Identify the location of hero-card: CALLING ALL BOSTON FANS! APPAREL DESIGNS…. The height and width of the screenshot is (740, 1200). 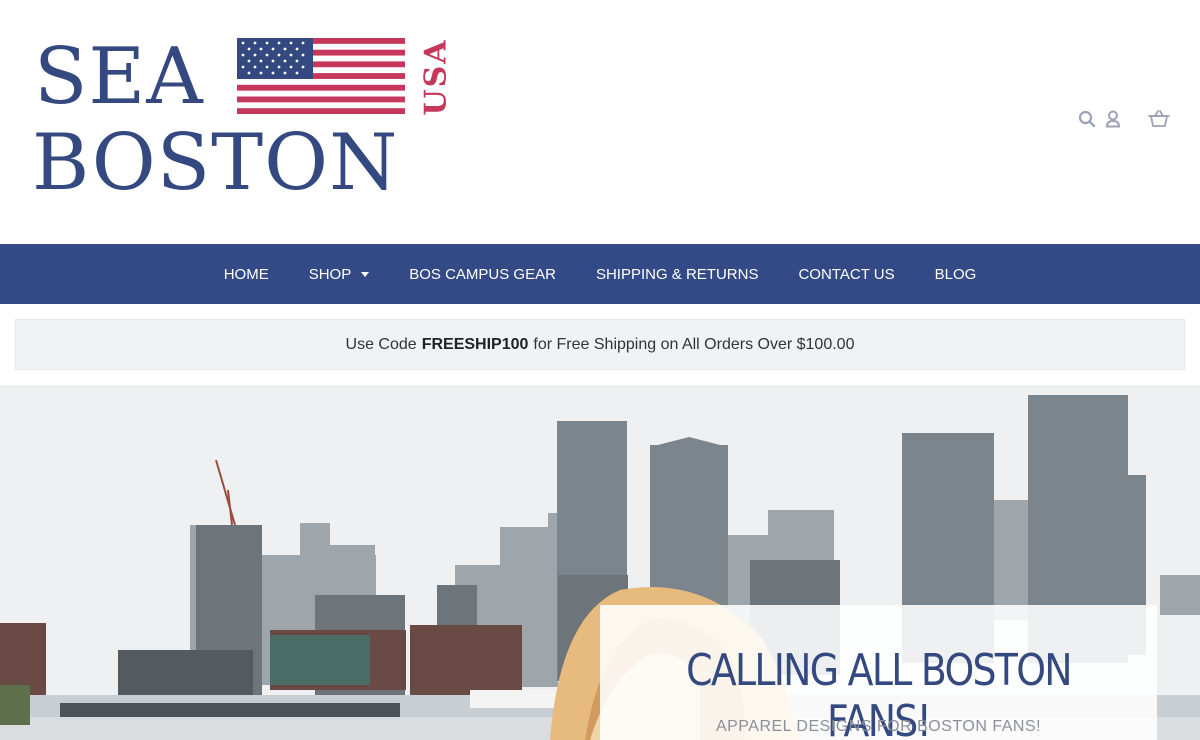
(878, 672).